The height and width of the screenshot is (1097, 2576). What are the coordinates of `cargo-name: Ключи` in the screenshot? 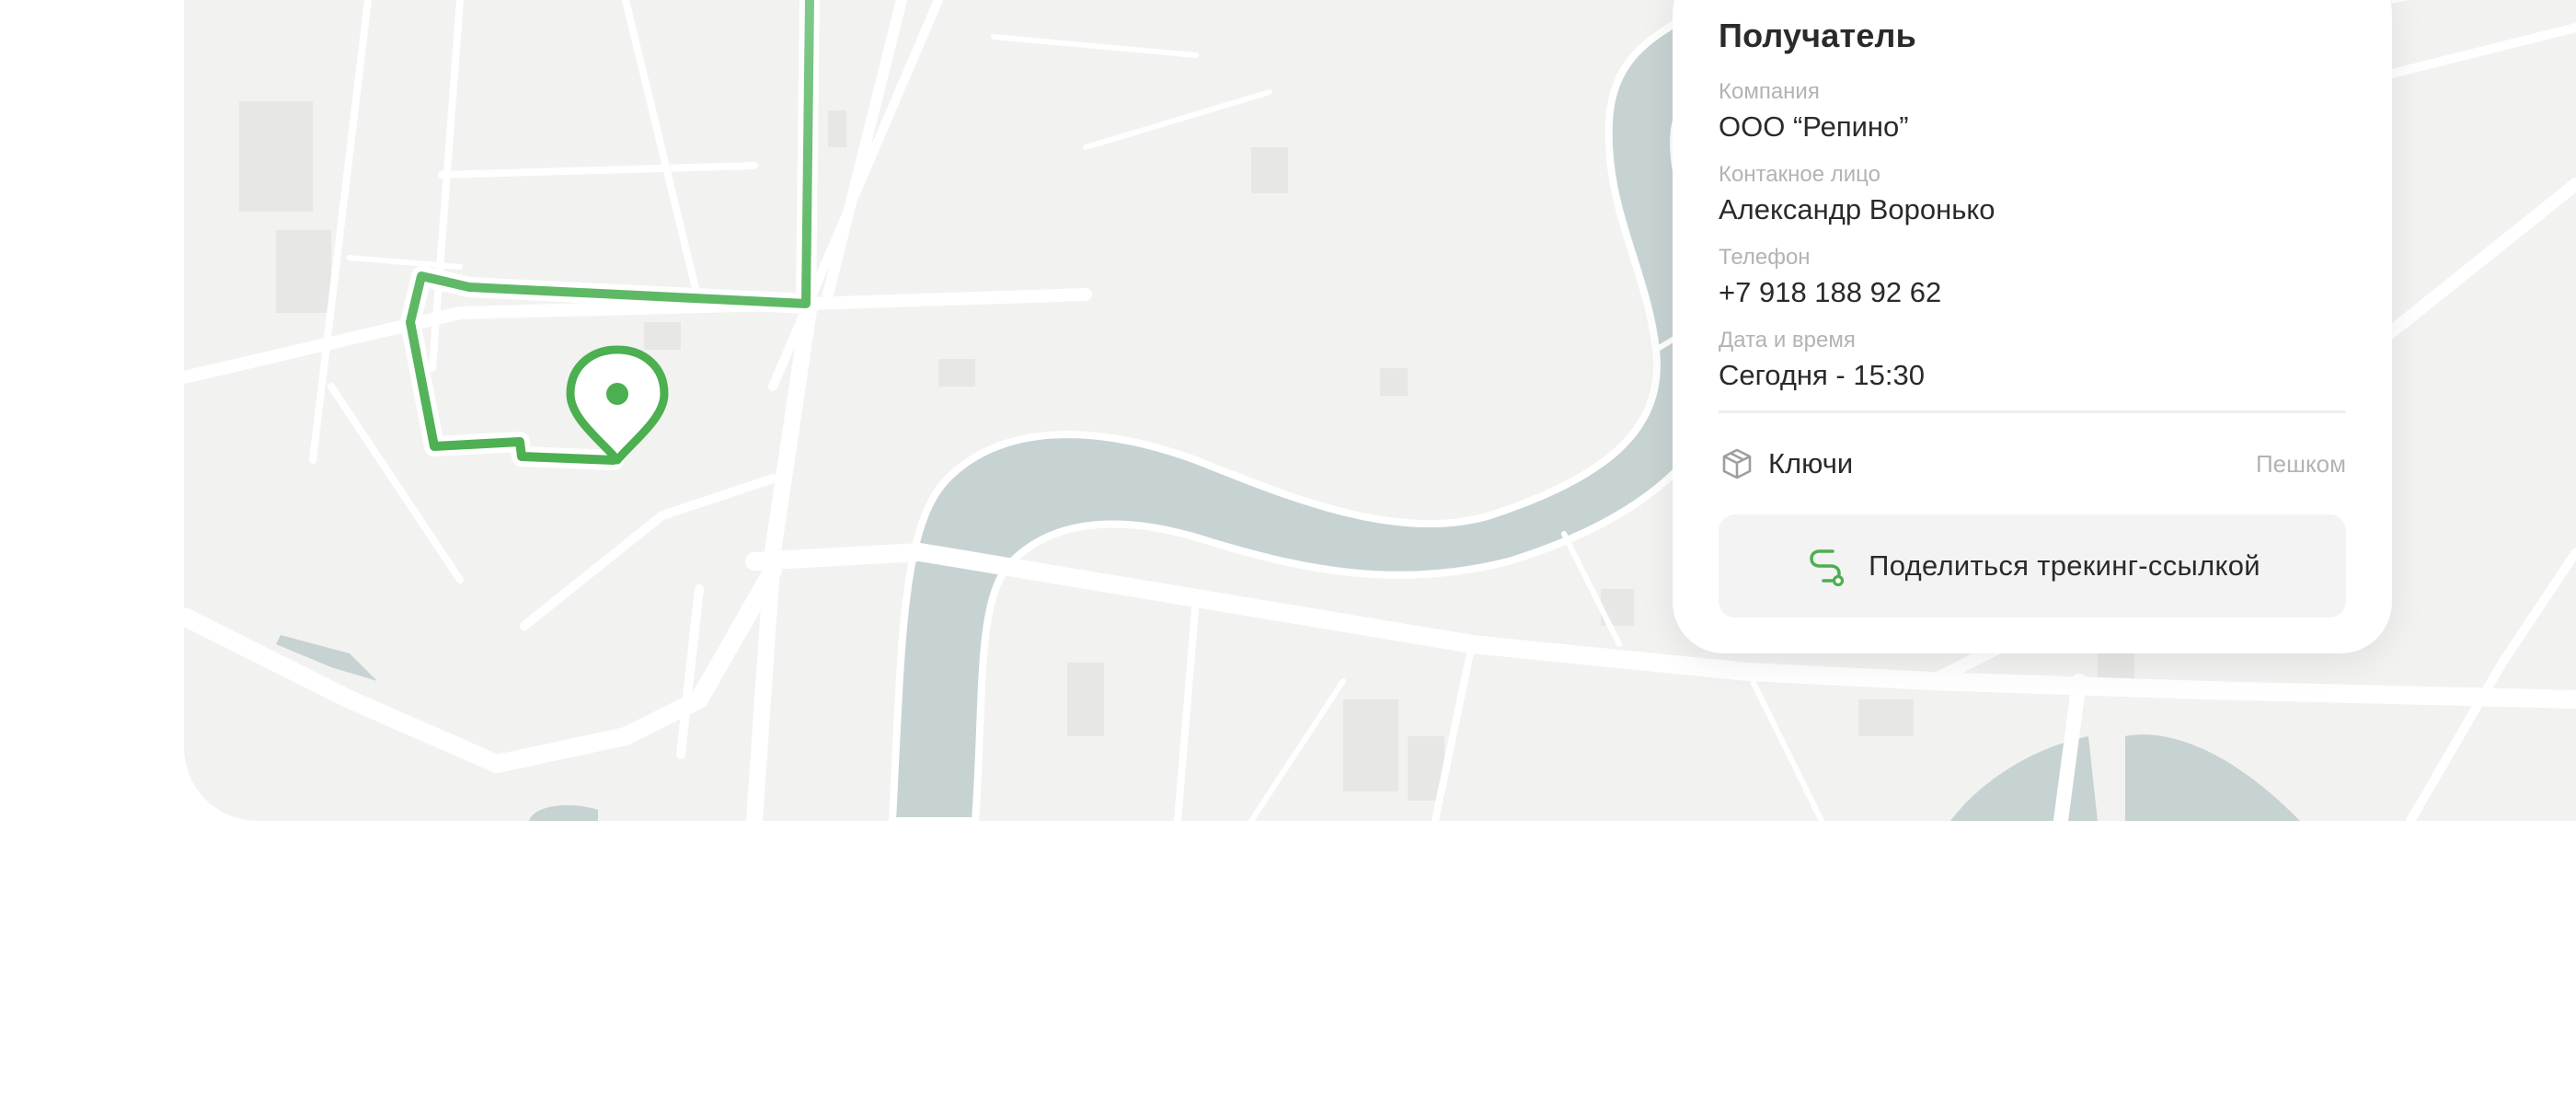 It's located at (1811, 463).